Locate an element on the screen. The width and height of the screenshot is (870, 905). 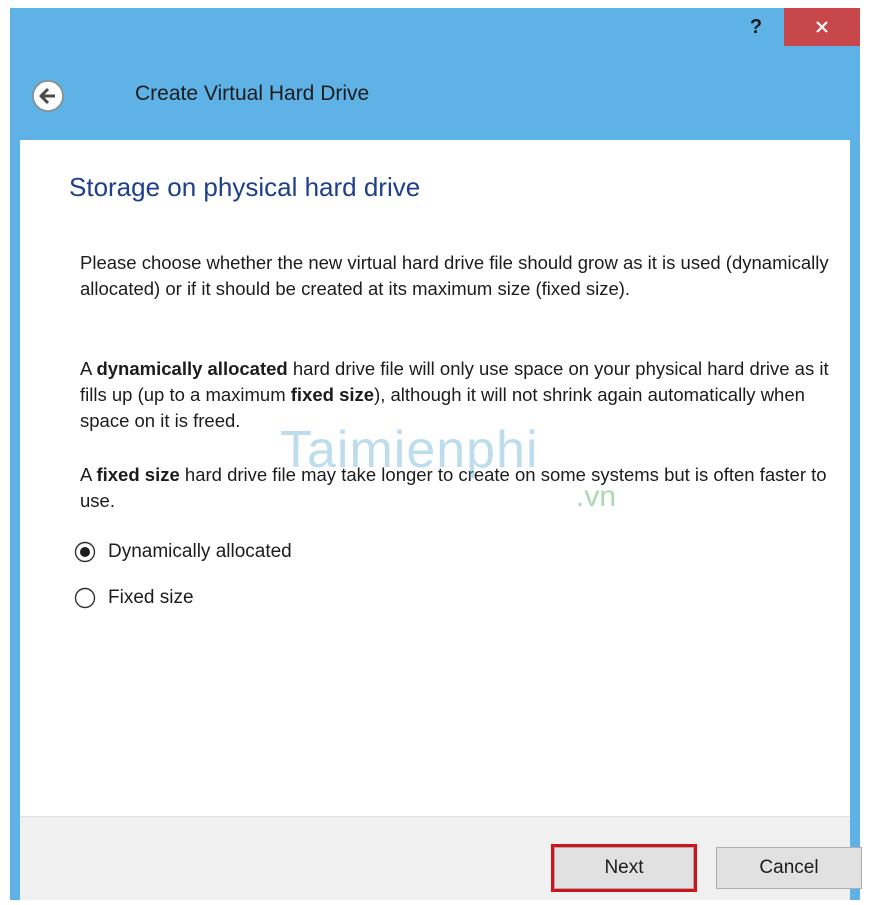
back-button is located at coordinates (48, 96).